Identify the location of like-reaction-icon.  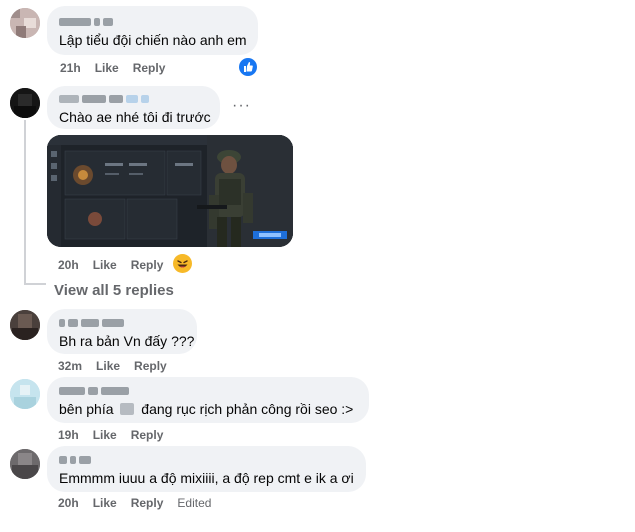
(248, 67).